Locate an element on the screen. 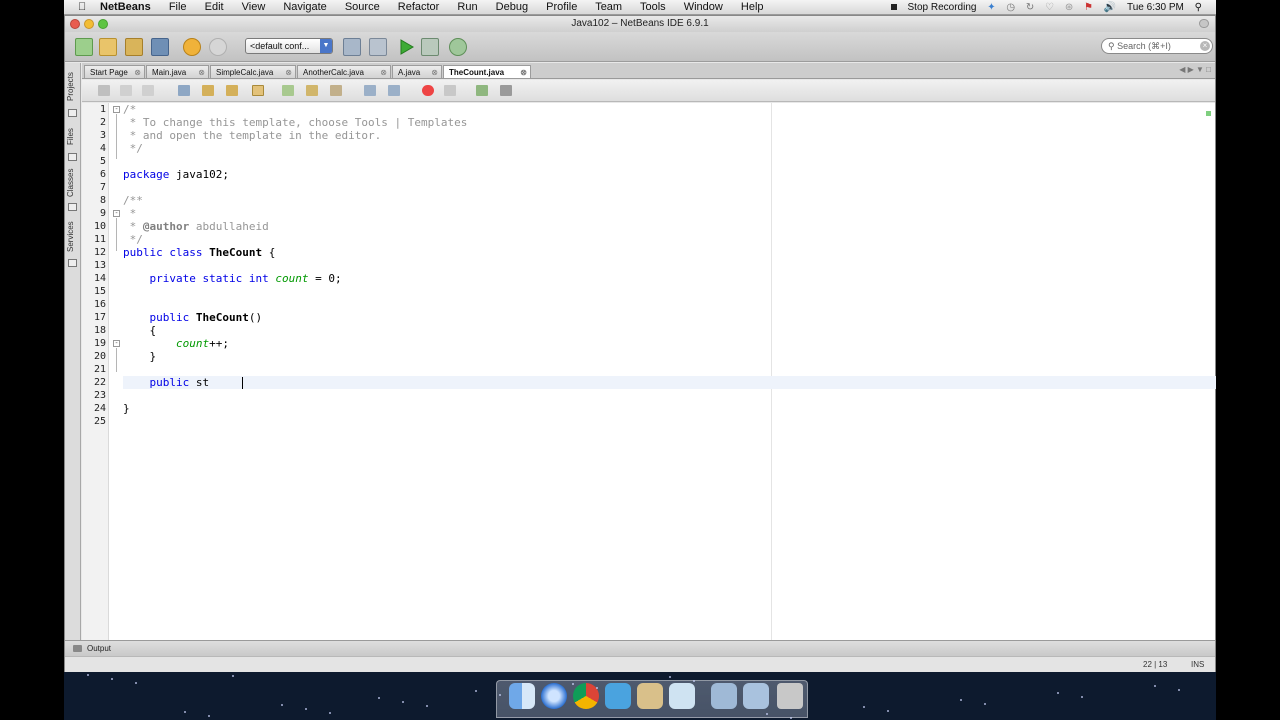 The width and height of the screenshot is (1280, 720). forward-icon is located at coordinates (148, 90).